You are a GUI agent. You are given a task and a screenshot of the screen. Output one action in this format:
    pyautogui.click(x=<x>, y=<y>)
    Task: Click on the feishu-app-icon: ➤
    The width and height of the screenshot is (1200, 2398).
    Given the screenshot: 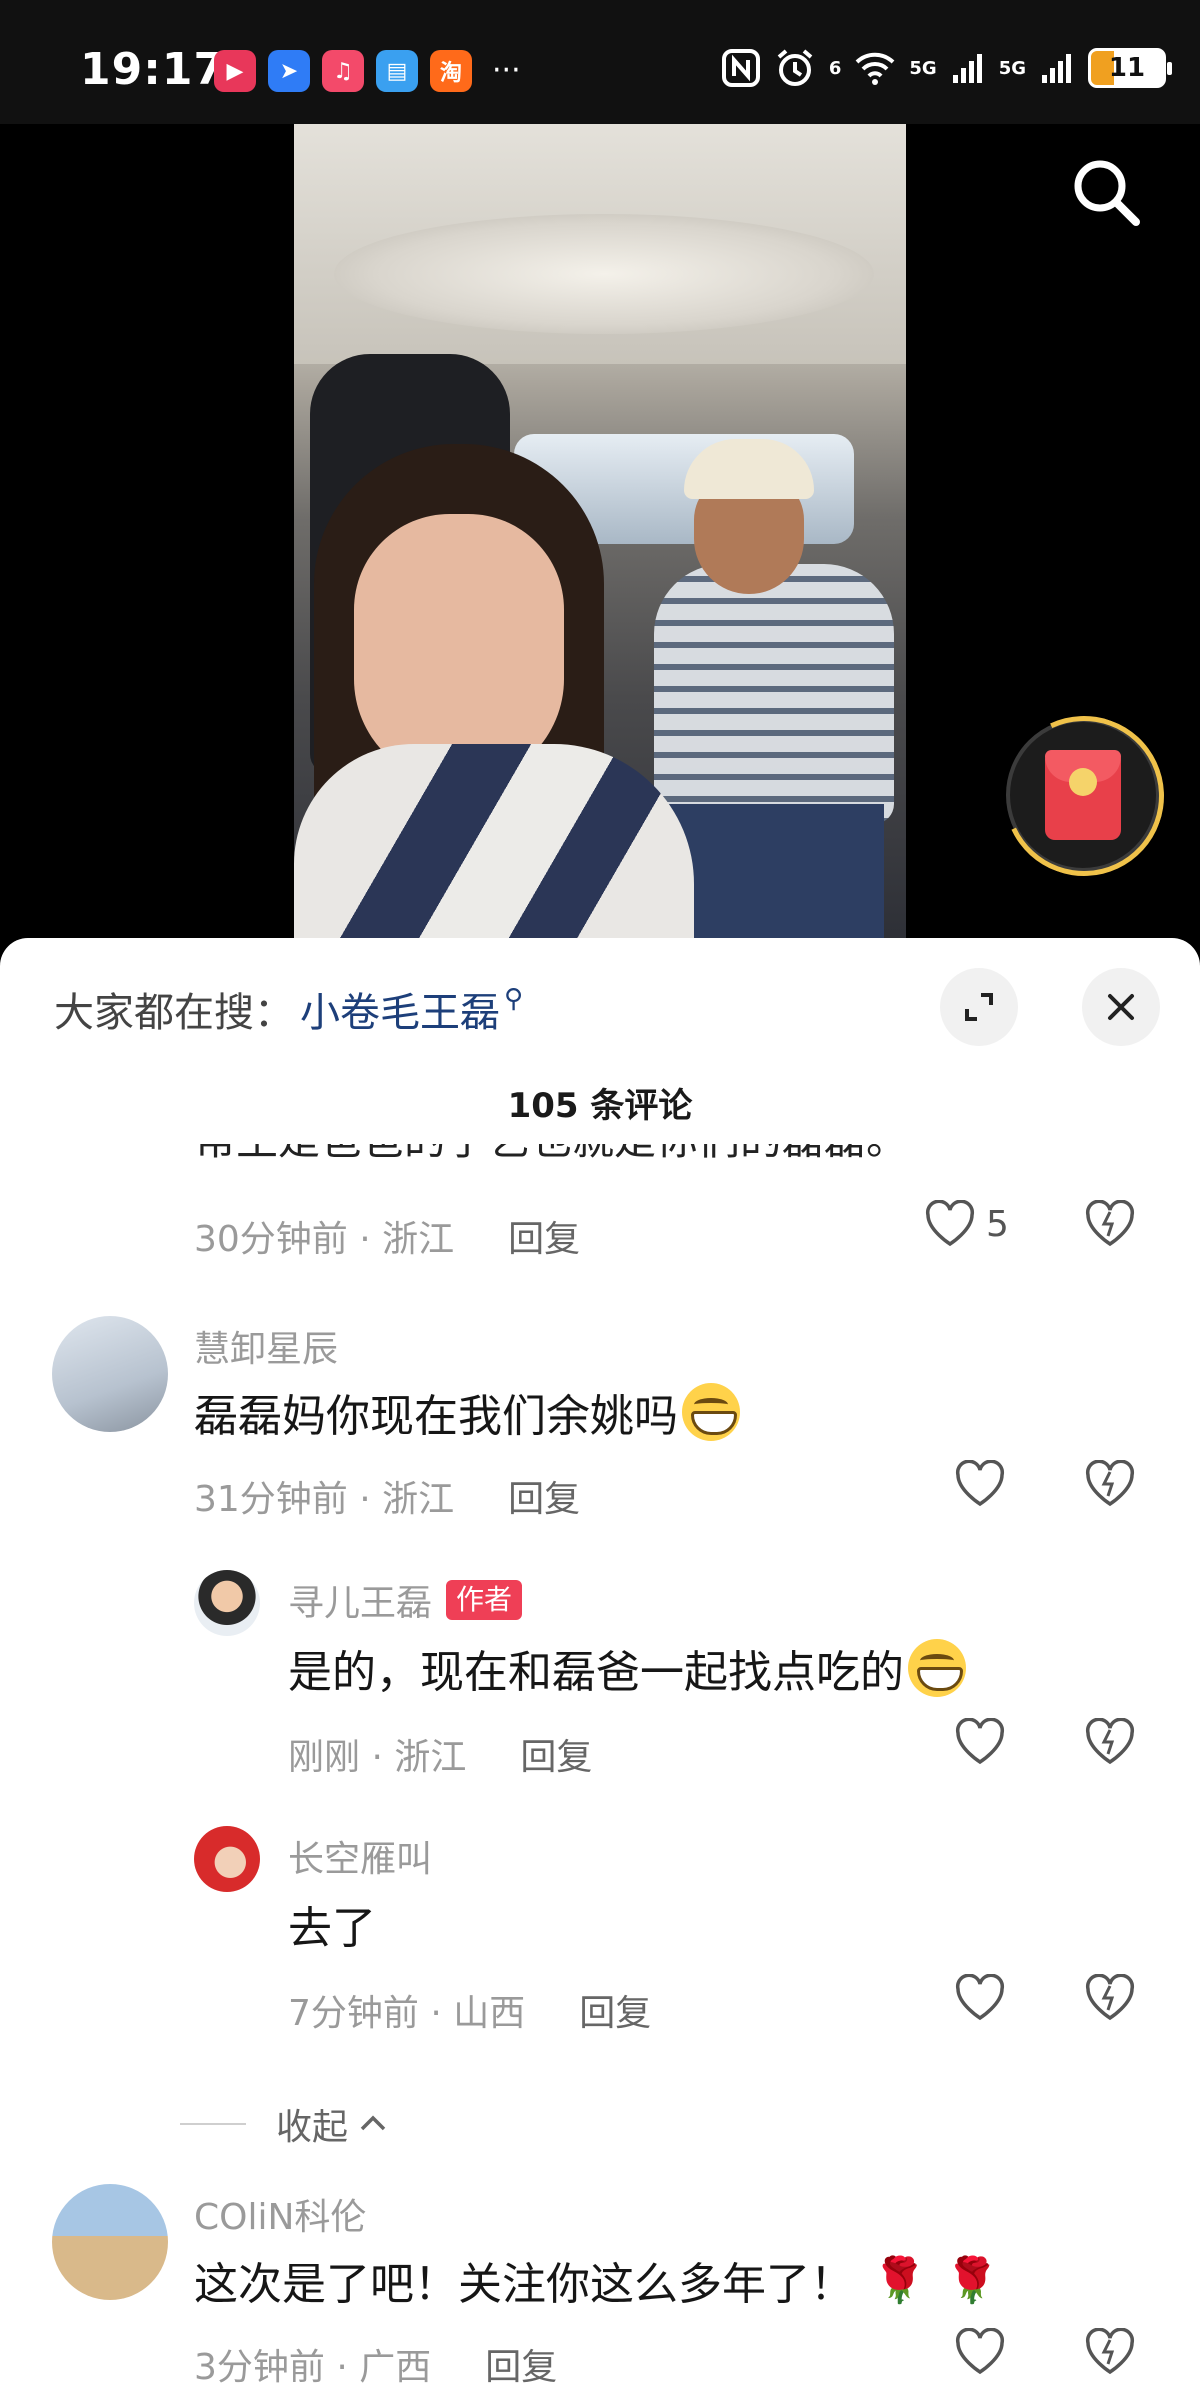 What is the action you would take?
    pyautogui.click(x=289, y=71)
    